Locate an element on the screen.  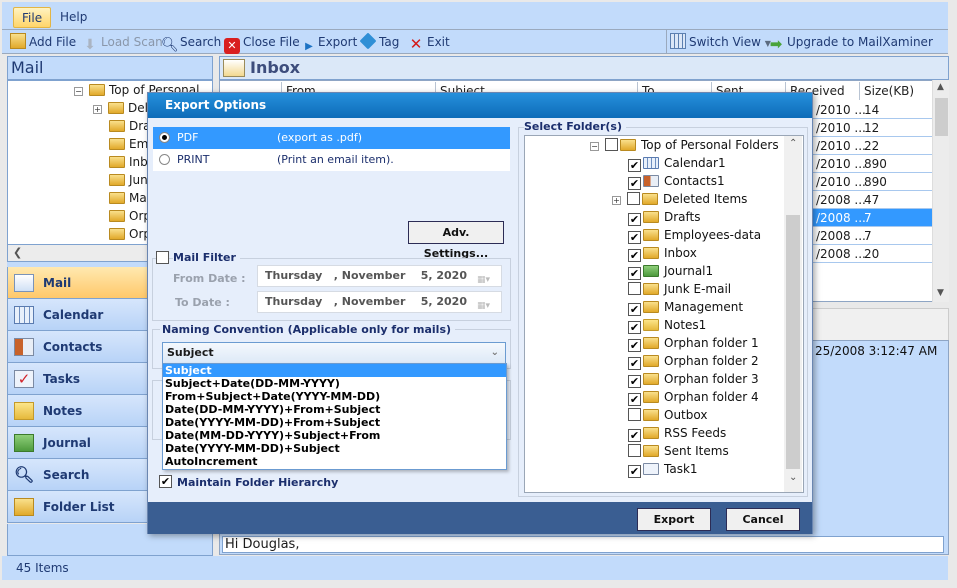
folder-icon is located at coordinates (628, 145).